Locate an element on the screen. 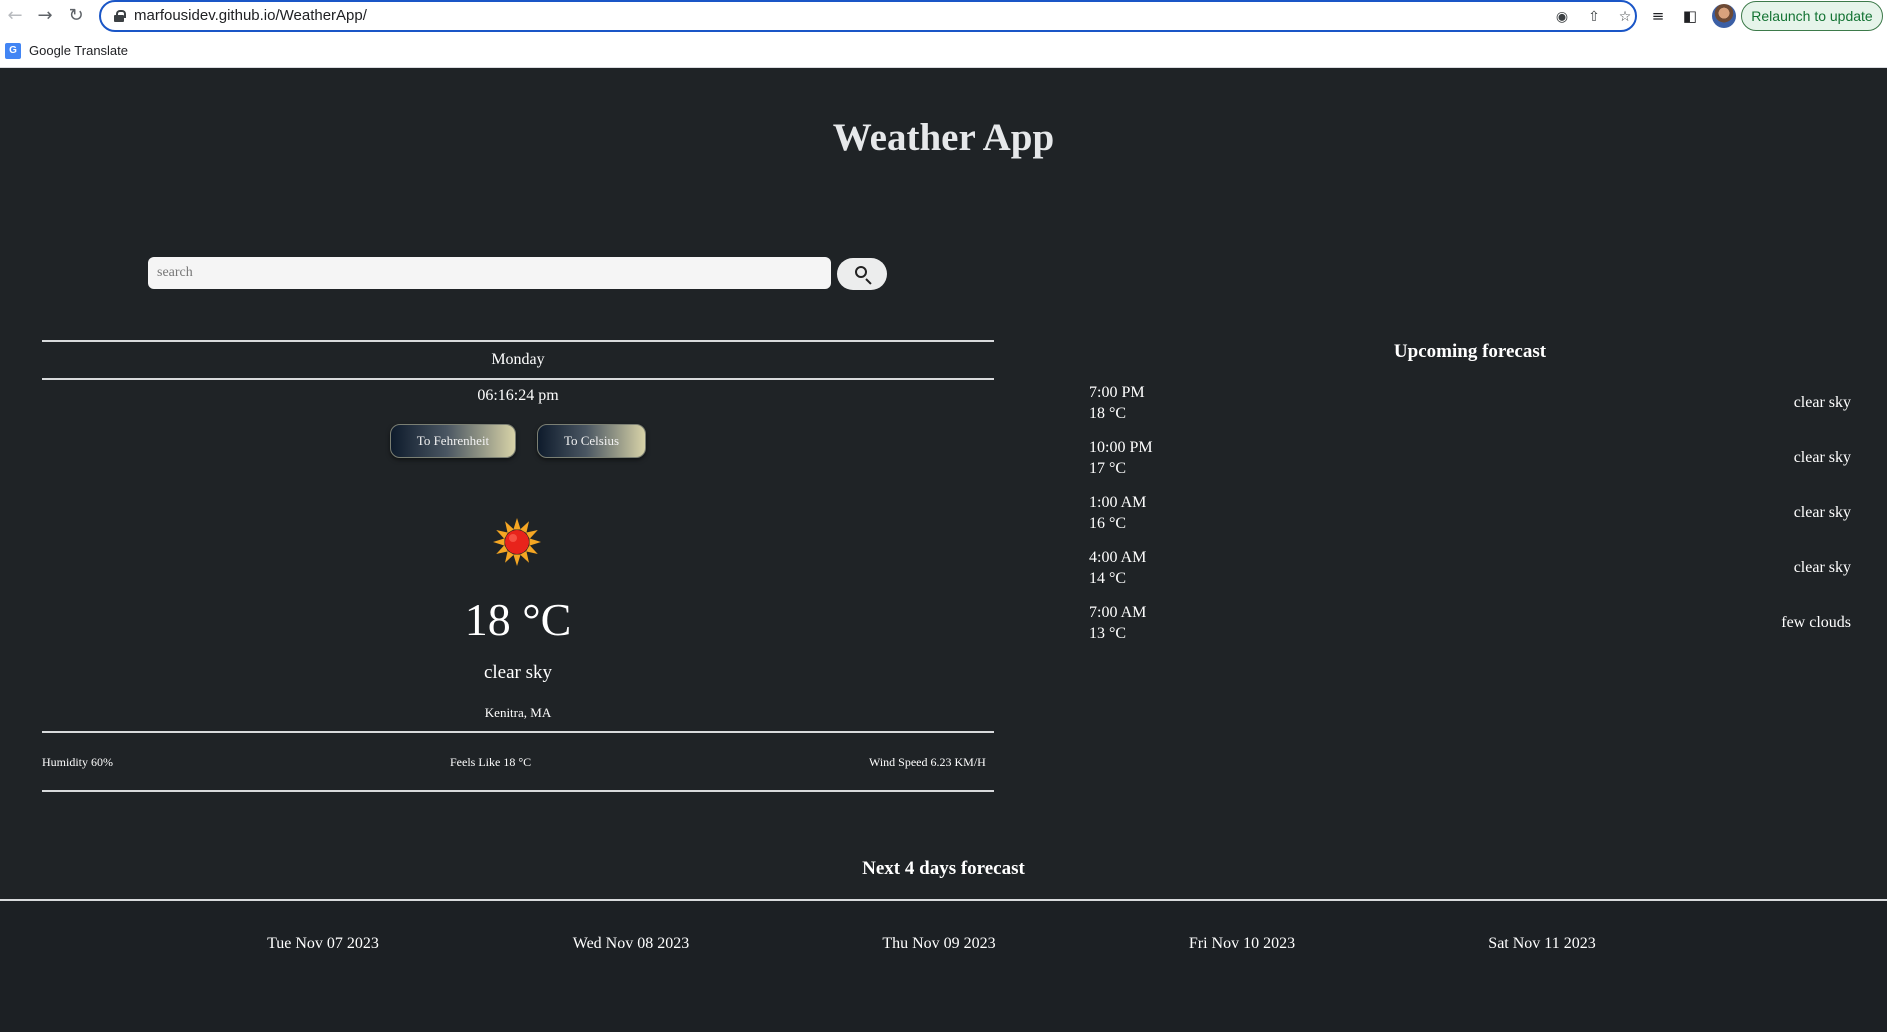 The width and height of the screenshot is (1887, 1032). forecast-time: 10:00 PM is located at coordinates (1121, 447).